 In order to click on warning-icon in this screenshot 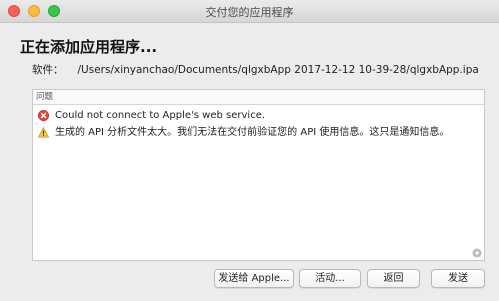, I will do `click(43, 132)`.